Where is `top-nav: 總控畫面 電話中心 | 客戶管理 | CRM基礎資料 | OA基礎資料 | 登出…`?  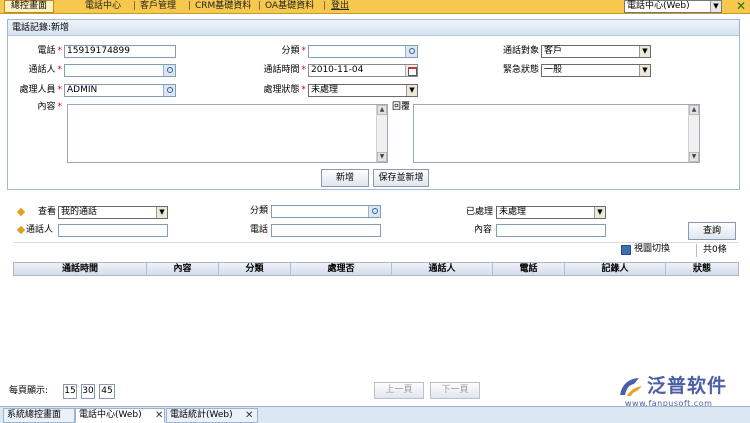
top-nav: 總控畫面 電話中心 | 客戶管理 | CRM基礎資料 | OA基礎資料 | 登出… is located at coordinates (375, 7).